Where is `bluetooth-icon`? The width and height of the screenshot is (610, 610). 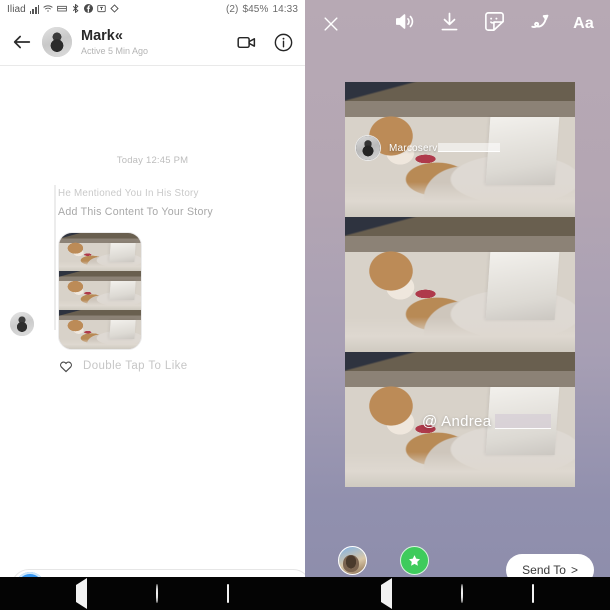
bluetooth-icon is located at coordinates (75, 9).